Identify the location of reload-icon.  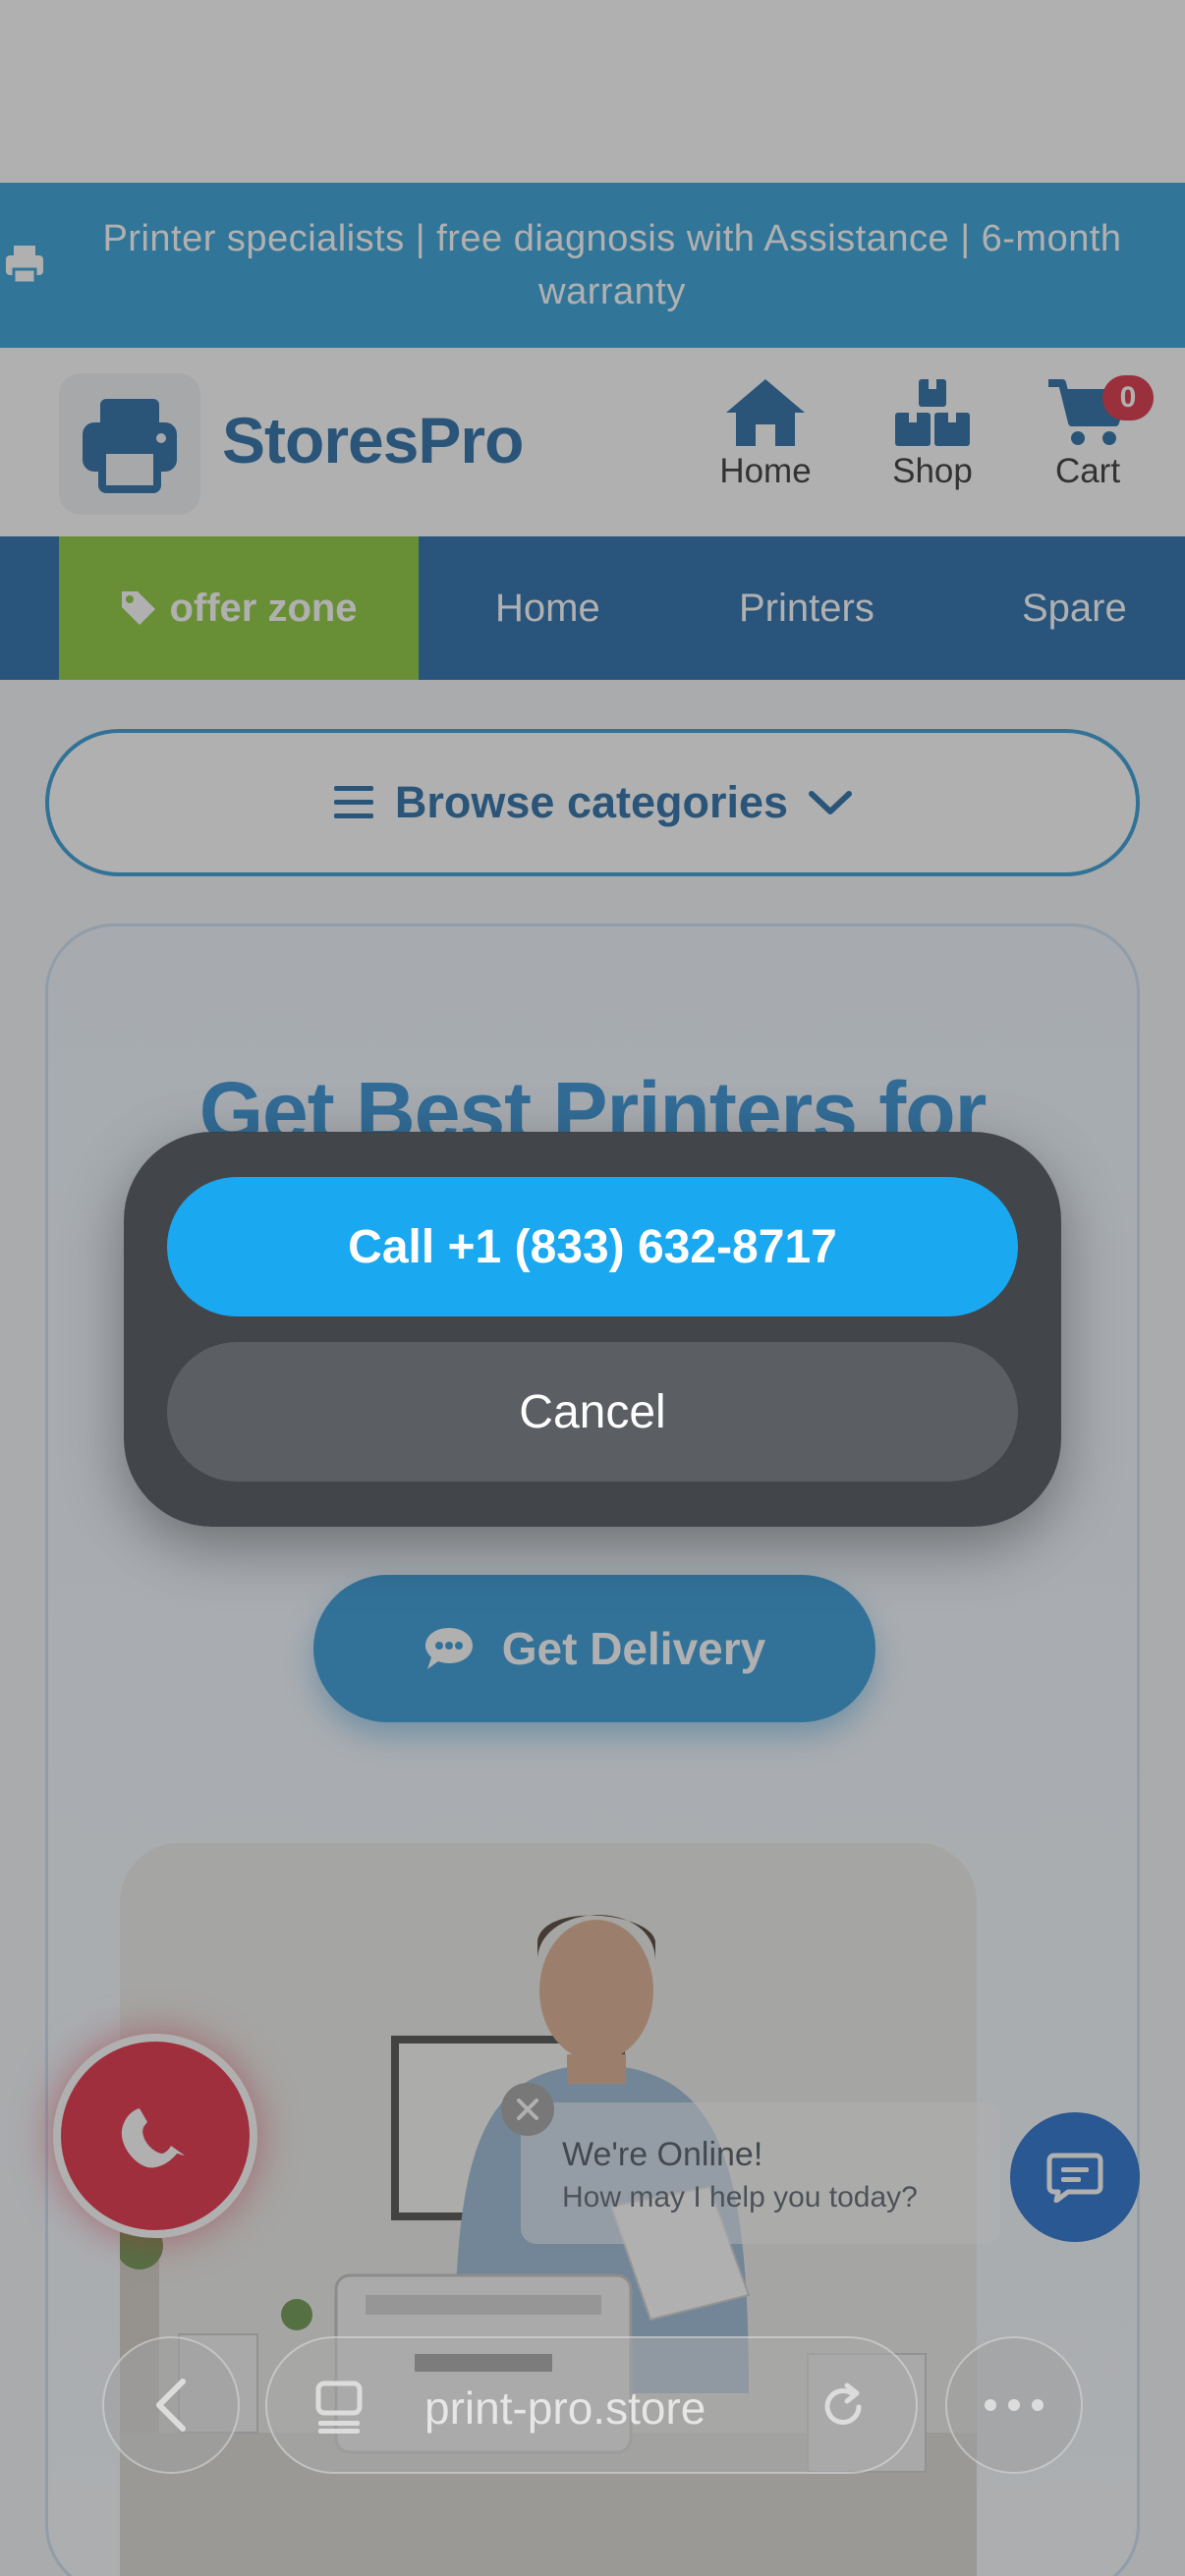
(844, 2409).